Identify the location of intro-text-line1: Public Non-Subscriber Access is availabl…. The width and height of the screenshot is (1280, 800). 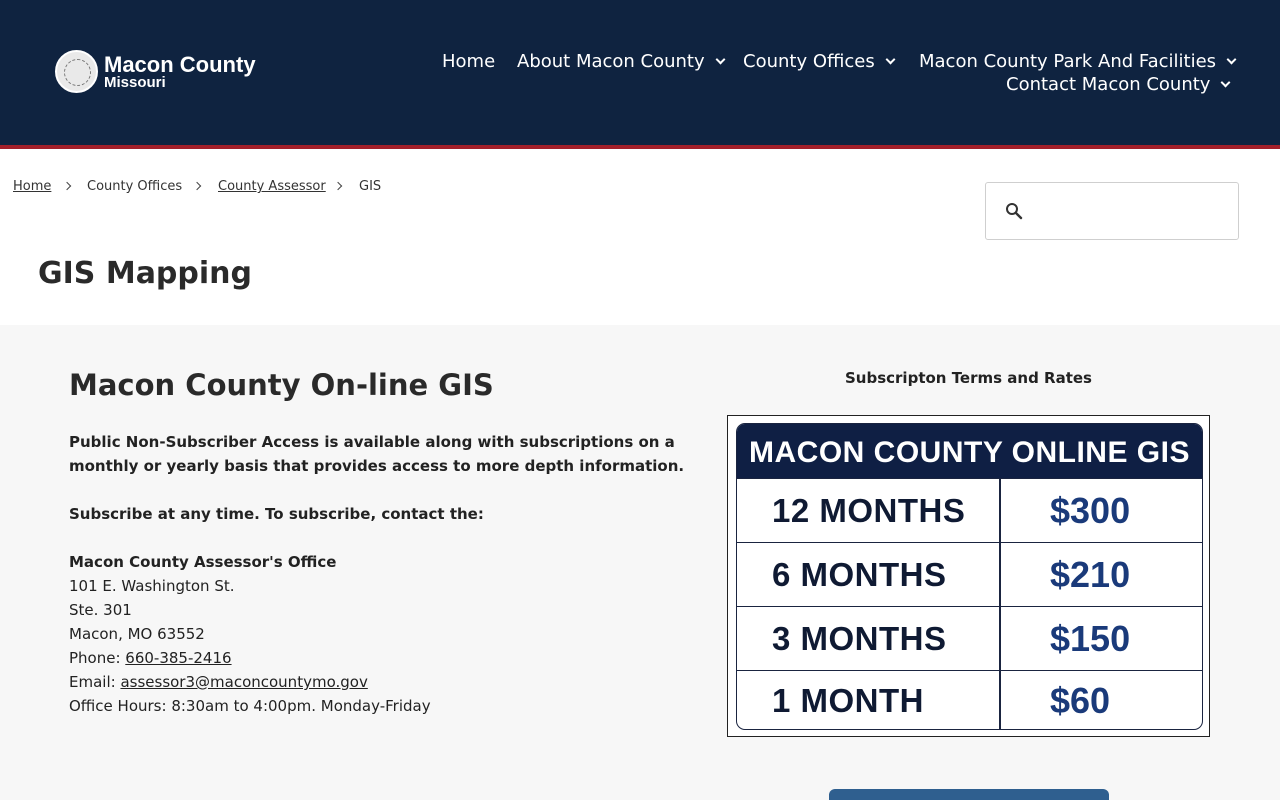
(372, 442).